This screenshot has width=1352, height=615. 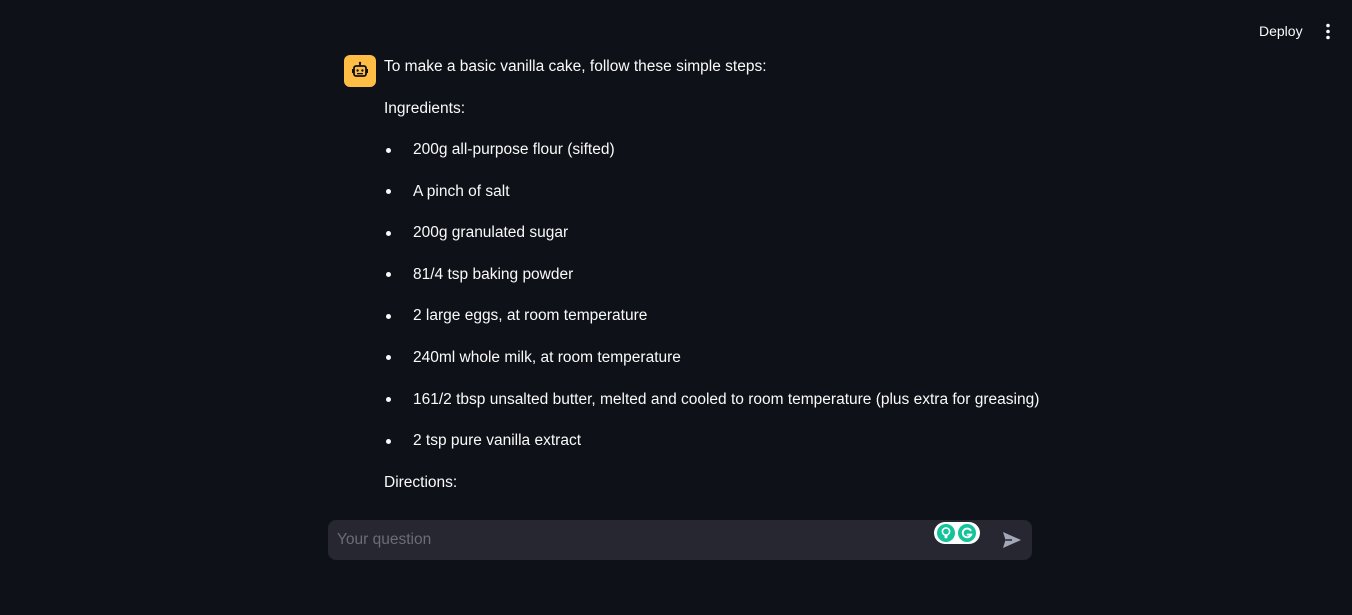 What do you see at coordinates (676, 30) in the screenshot?
I see `app-header: Deploy` at bounding box center [676, 30].